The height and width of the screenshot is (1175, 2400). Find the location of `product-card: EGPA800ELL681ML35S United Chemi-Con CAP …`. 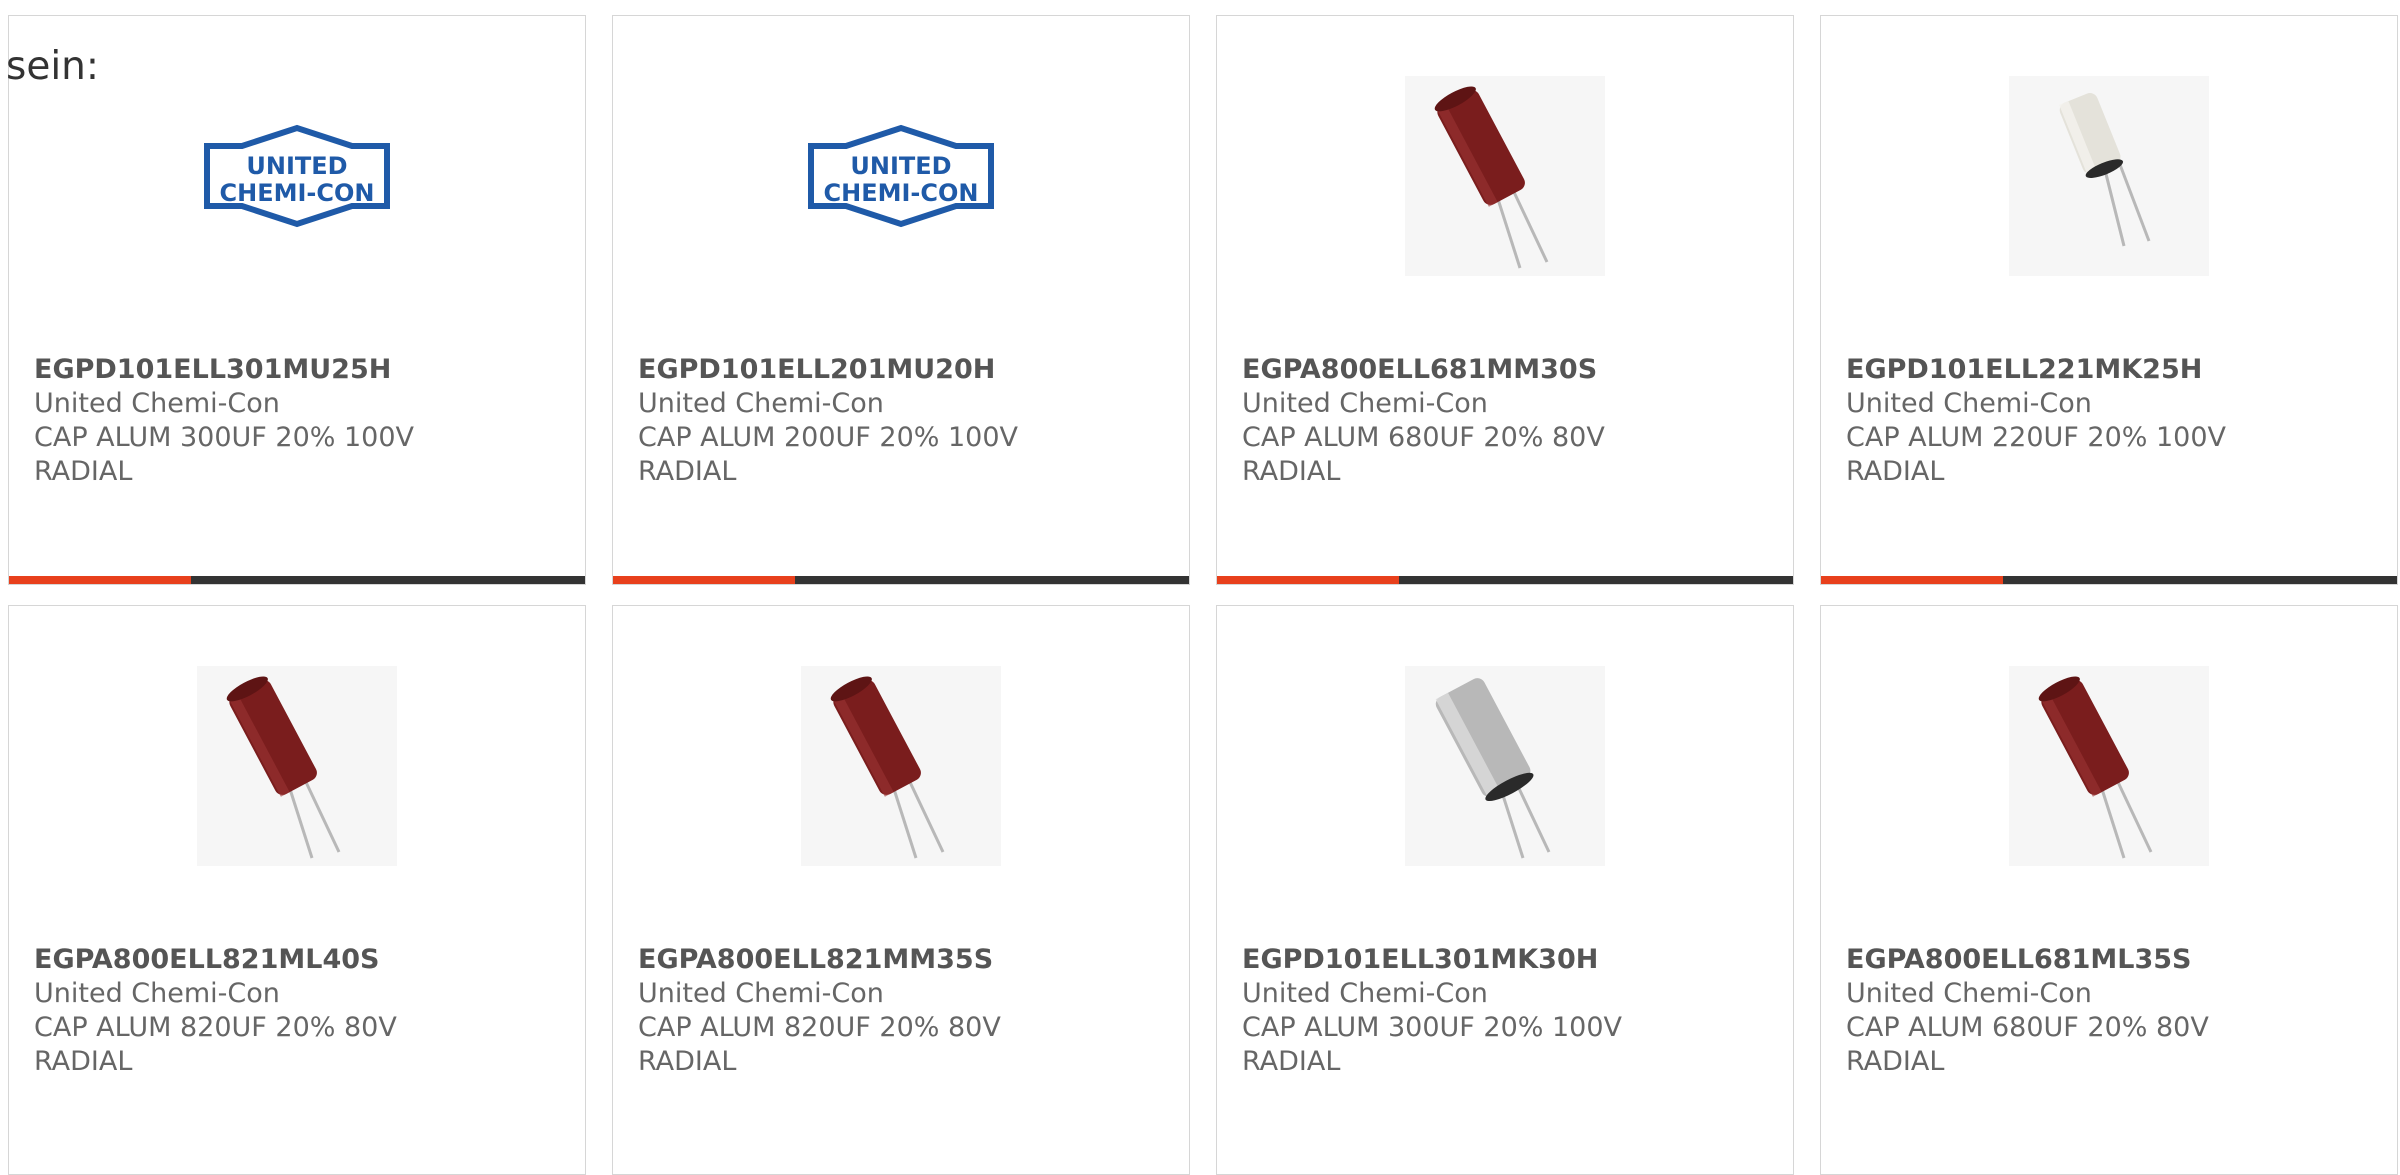

product-card: EGPA800ELL681ML35S United Chemi-Con CAP … is located at coordinates (2109, 890).